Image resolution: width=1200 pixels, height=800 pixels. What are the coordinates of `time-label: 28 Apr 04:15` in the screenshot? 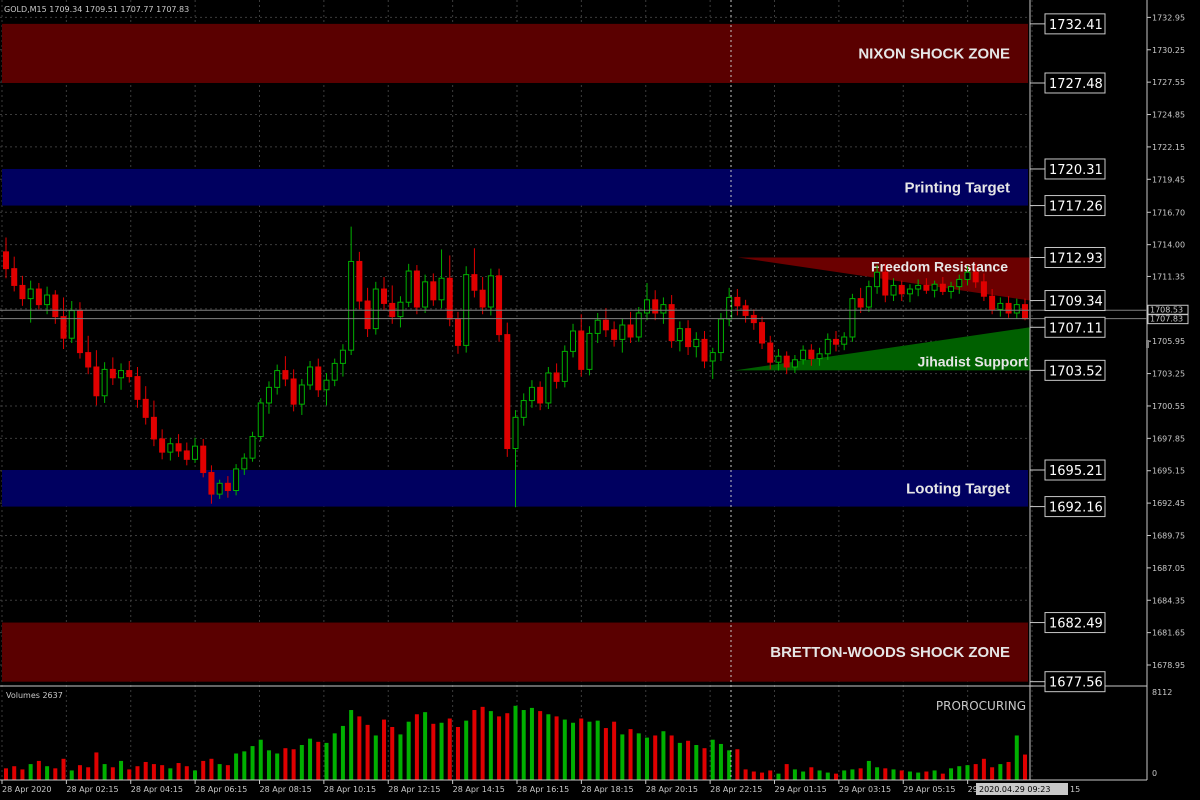 It's located at (157, 789).